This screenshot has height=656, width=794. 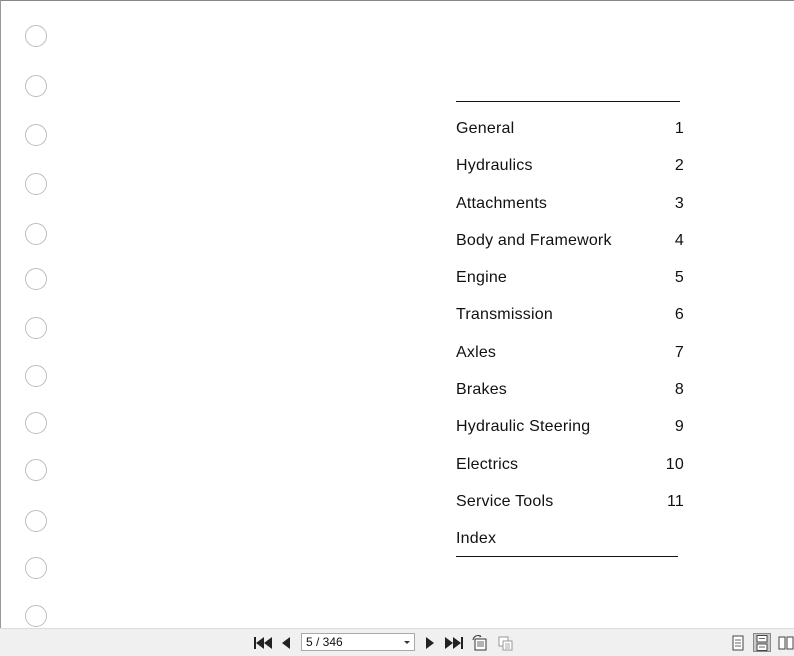 I want to click on first-page-button, so click(x=263, y=642).